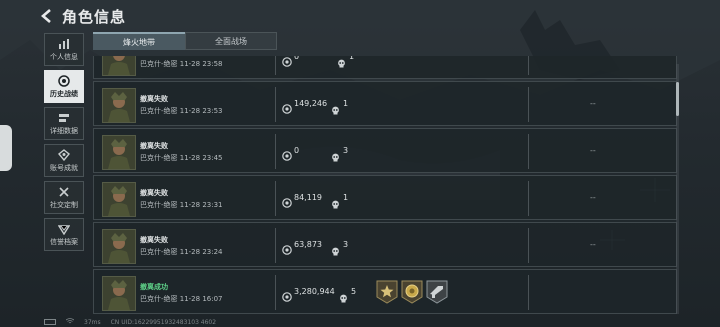 This screenshot has width=720, height=327. I want to click on sidebar-item-credit: 信誉档案, so click(64, 234).